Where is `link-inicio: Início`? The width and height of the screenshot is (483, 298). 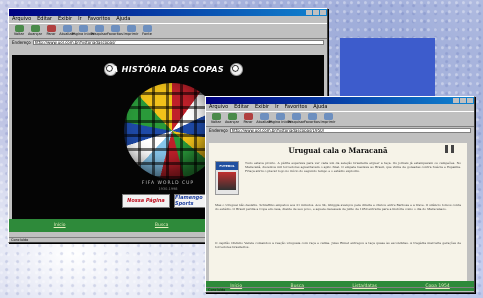
link-inicio: Início is located at coordinates (60, 225).